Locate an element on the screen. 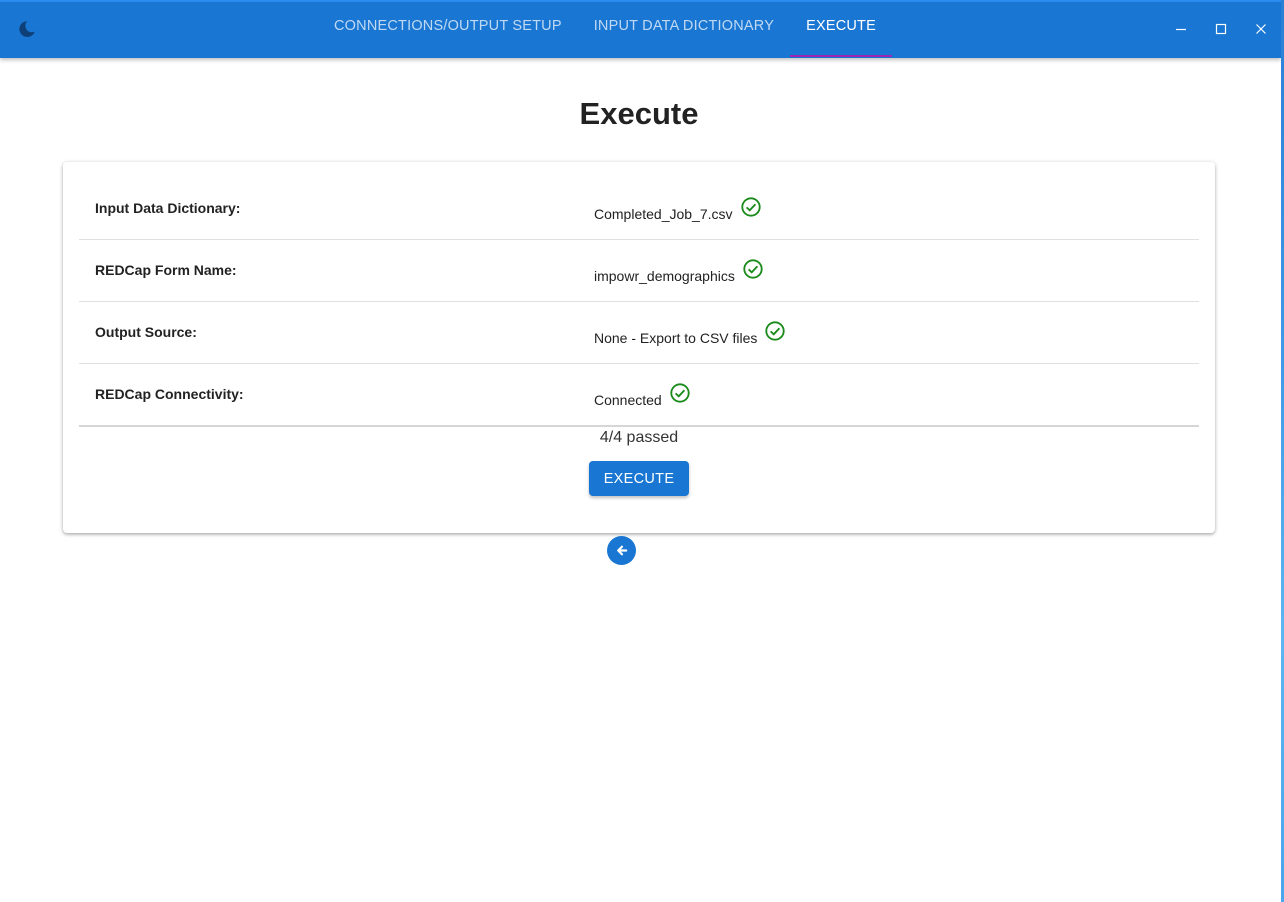 The image size is (1284, 902). tab-label: INPUT DATA DICTIONARY is located at coordinates (684, 25).